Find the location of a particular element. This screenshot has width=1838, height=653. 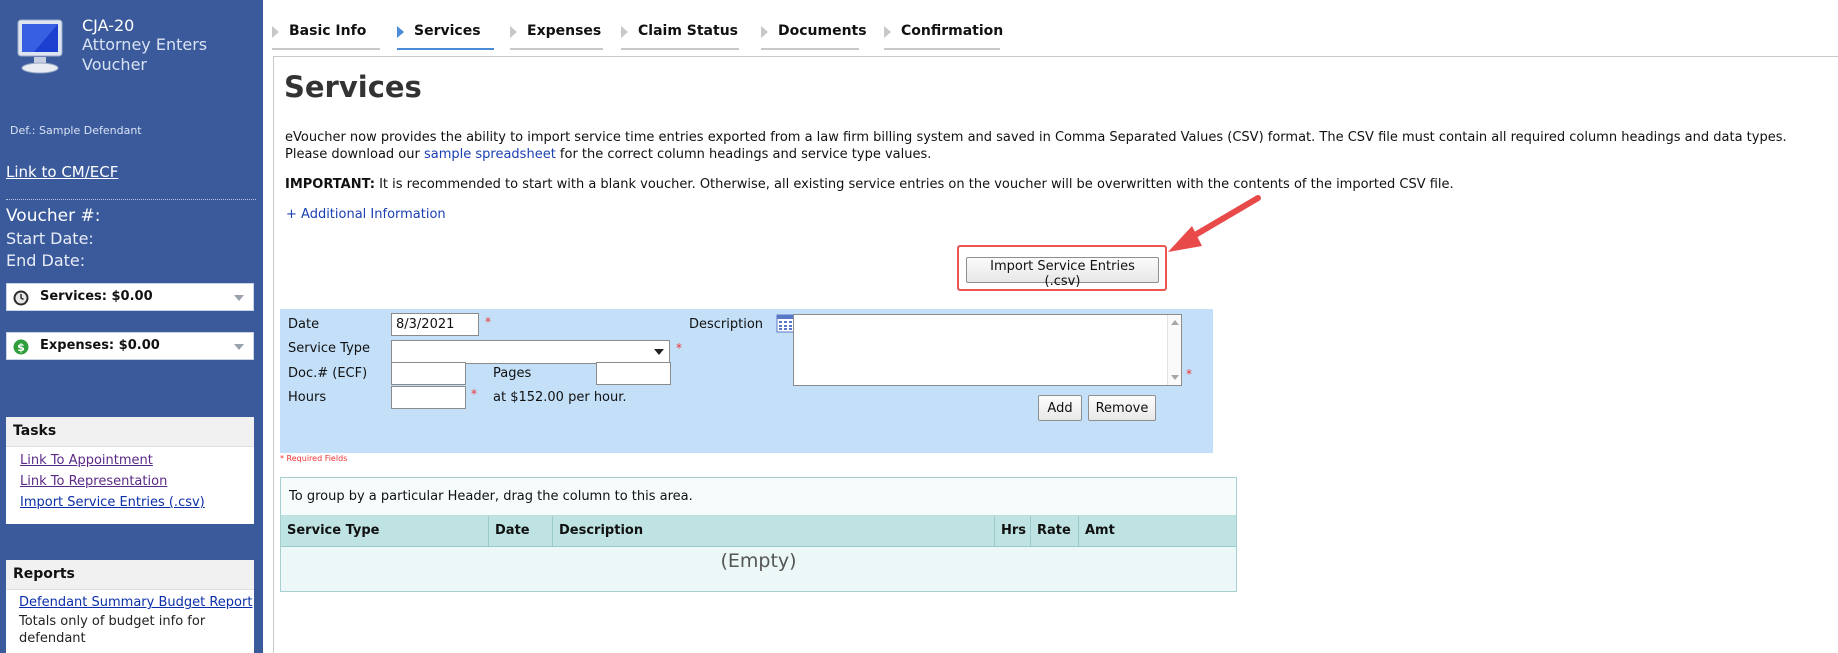

tab-claim-status: Claim Status is located at coordinates (680, 35).